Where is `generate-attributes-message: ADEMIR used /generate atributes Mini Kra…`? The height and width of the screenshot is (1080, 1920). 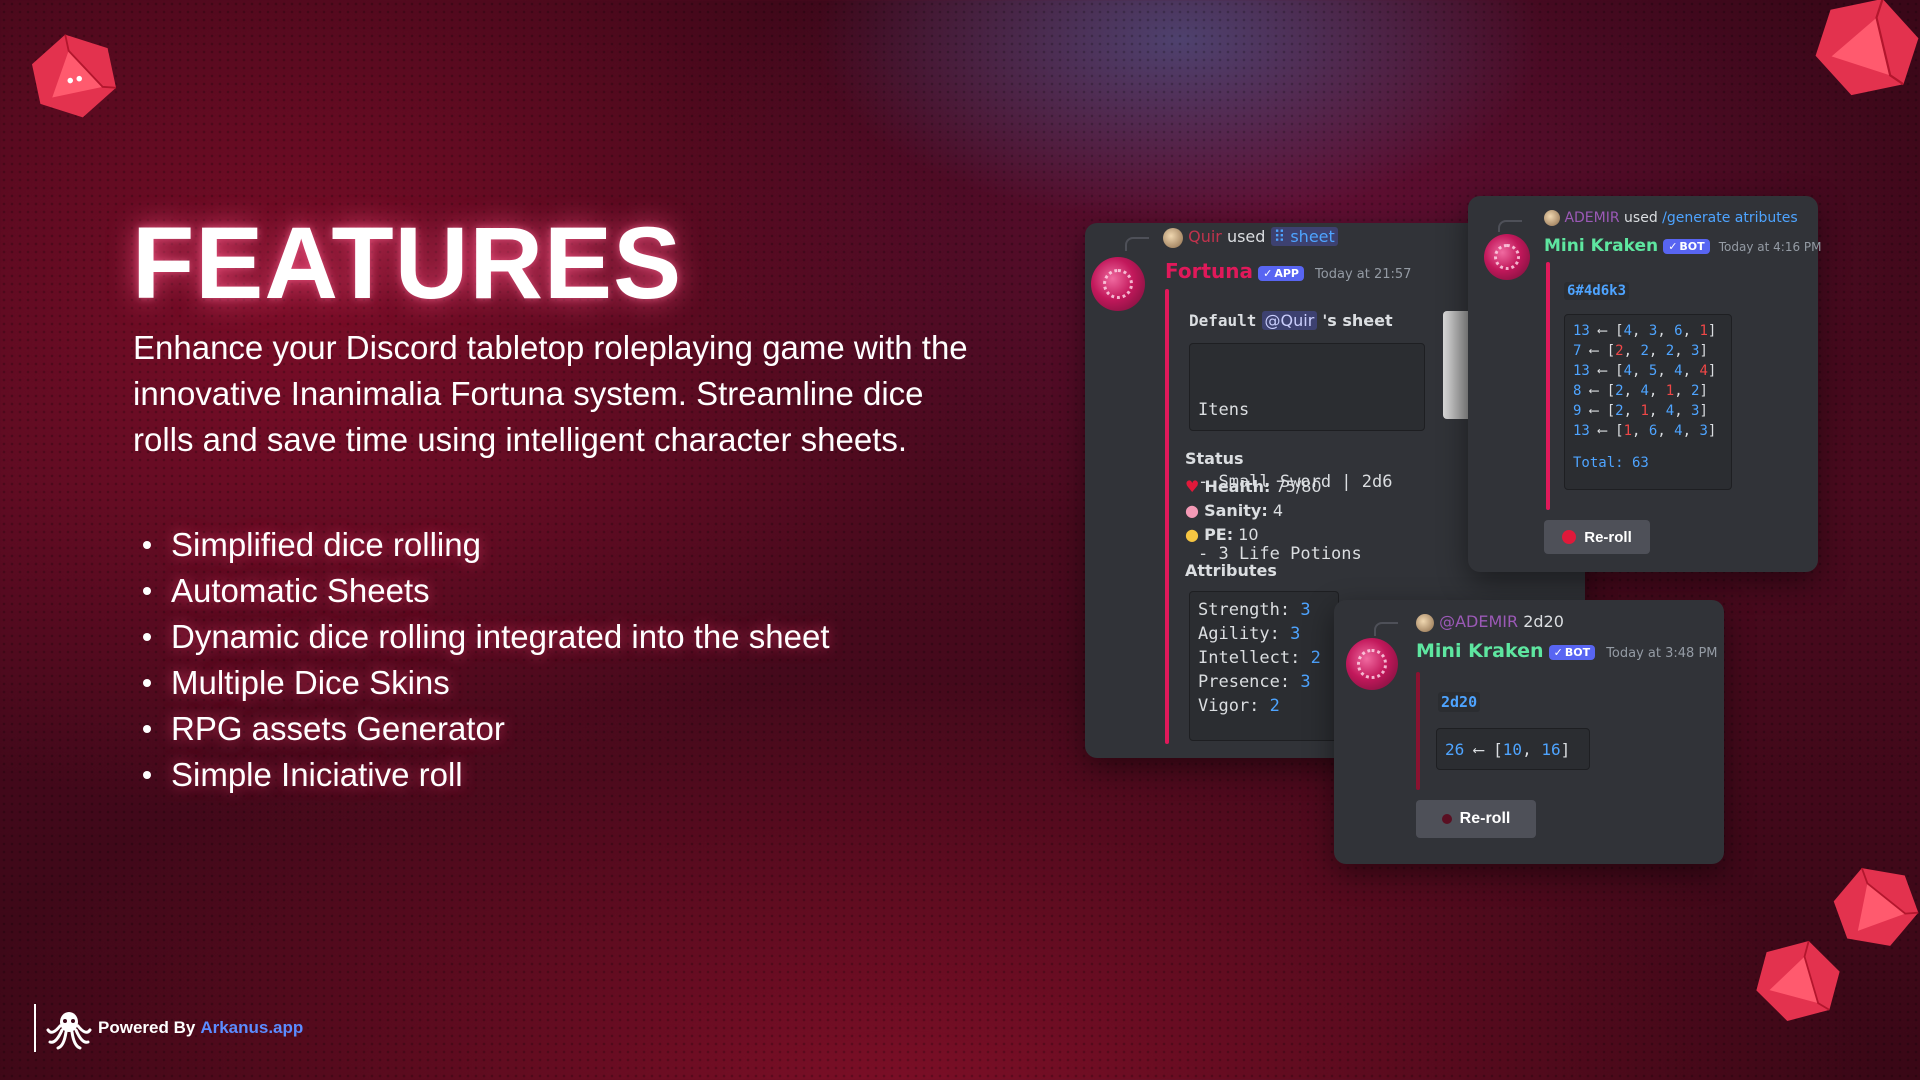 generate-attributes-message: ADEMIR used /generate atributes Mini Kra… is located at coordinates (1645, 384).